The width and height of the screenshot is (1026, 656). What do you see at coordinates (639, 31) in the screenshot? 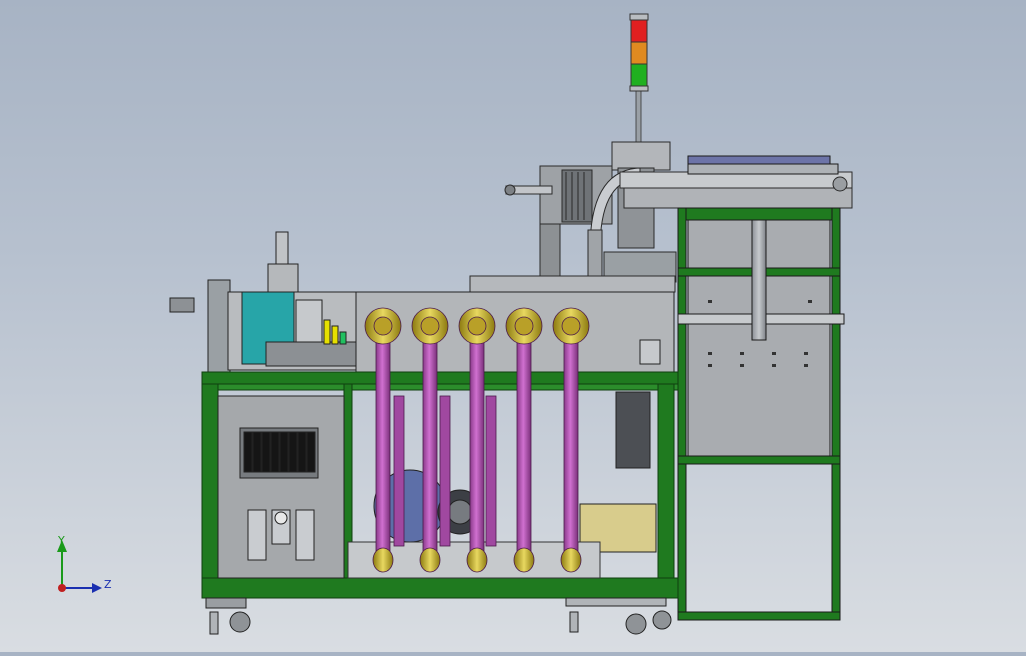
I see `beacon-red` at bounding box center [639, 31].